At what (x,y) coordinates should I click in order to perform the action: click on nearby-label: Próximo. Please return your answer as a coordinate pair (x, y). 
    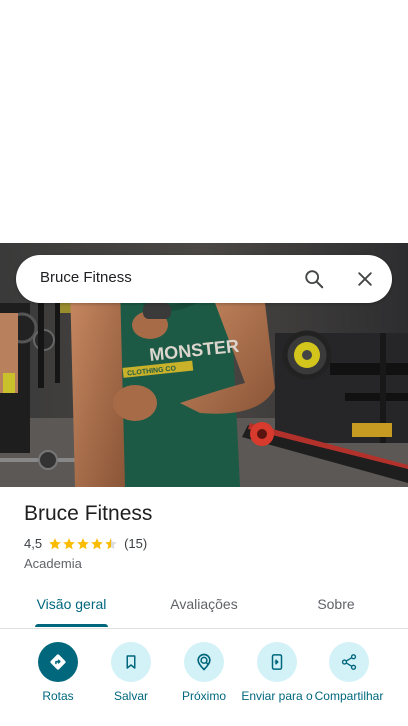
    Looking at the image, I should click on (203, 696).